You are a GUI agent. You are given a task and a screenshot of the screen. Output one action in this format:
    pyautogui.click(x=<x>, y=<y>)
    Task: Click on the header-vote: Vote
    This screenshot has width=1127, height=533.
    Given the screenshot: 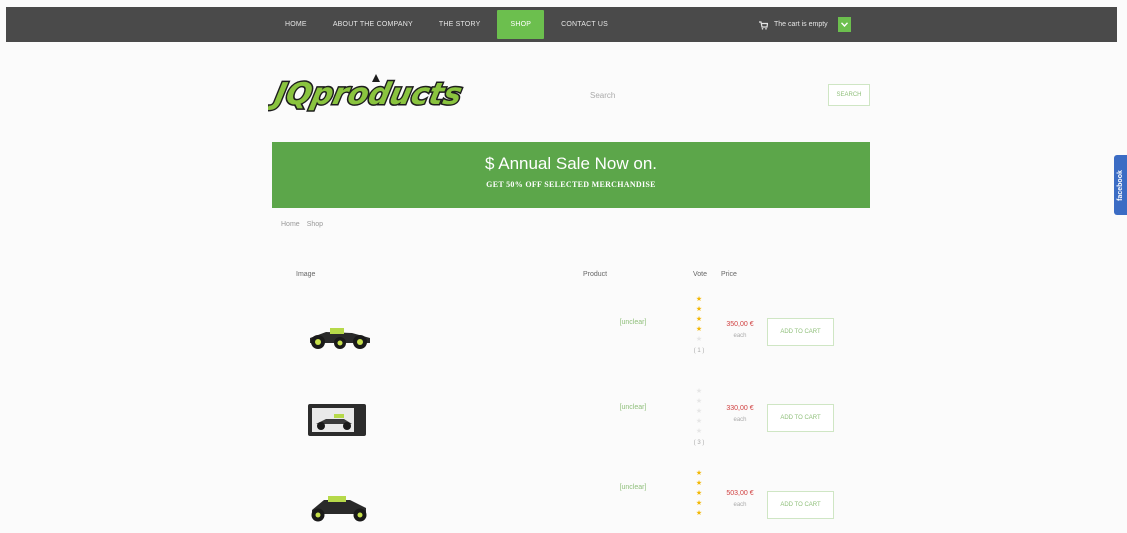 What is the action you would take?
    pyautogui.click(x=700, y=274)
    